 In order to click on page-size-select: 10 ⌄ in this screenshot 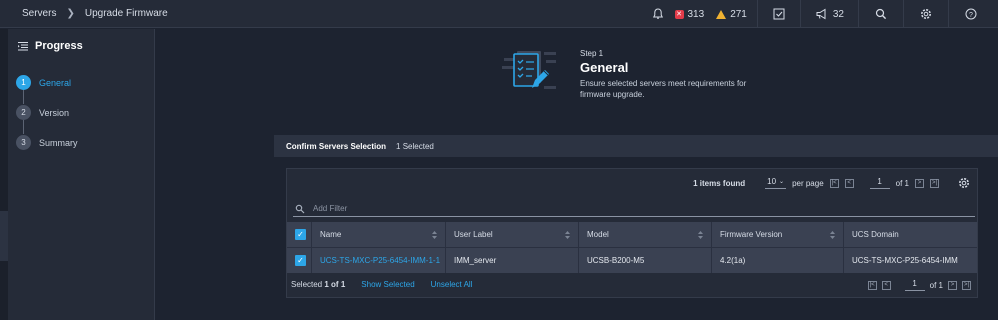, I will do `click(776, 183)`.